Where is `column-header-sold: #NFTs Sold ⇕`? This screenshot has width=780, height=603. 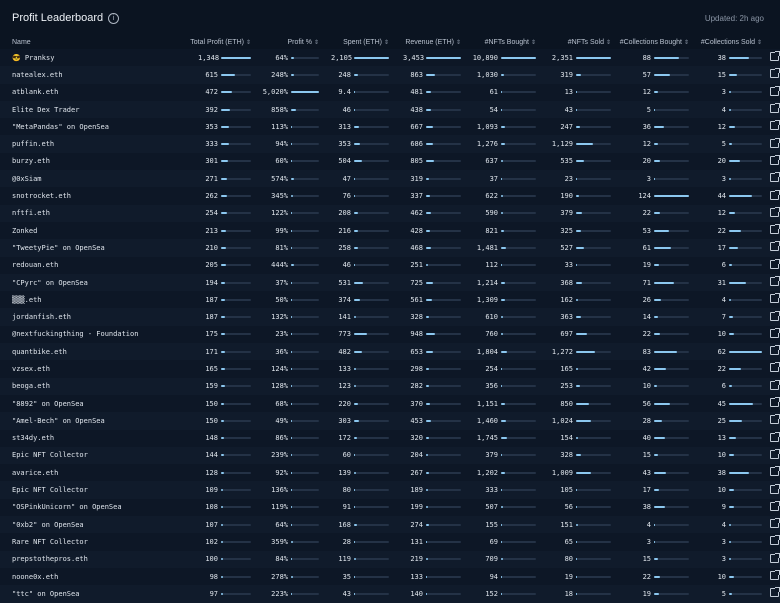 column-header-sold: #NFTs Sold ⇕ is located at coordinates (577, 42).